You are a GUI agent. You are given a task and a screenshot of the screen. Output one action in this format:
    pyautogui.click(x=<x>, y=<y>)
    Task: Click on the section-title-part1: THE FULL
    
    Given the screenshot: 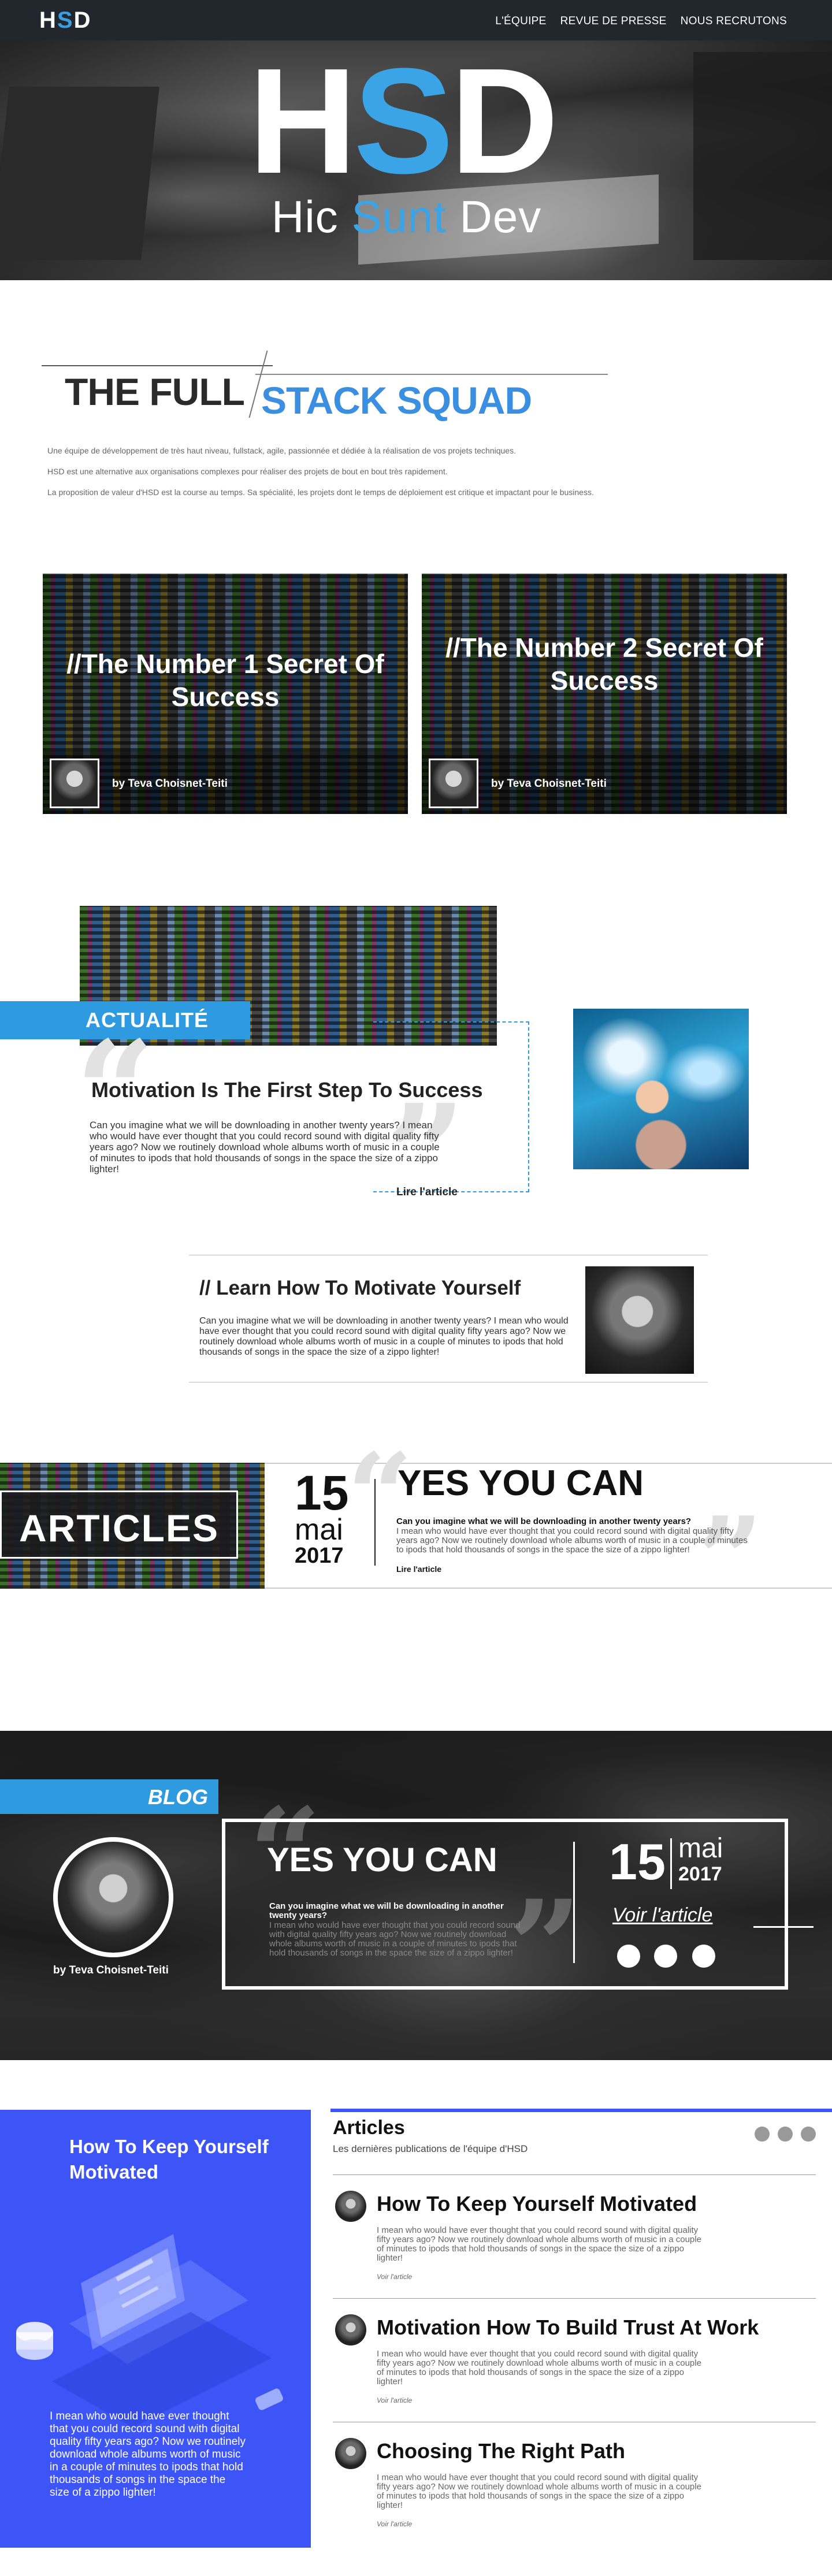 What is the action you would take?
    pyautogui.click(x=155, y=391)
    